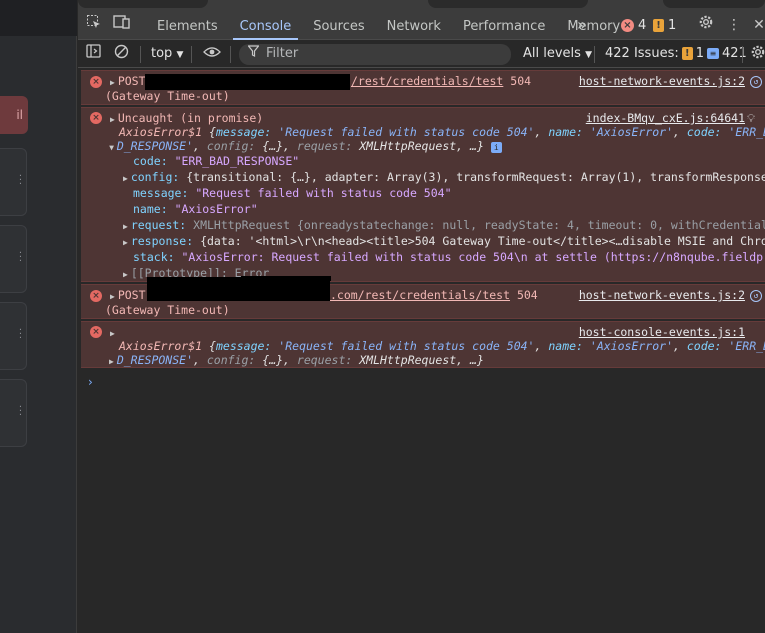 The image size is (765, 633). I want to click on issues-button: 422 Issues: ! 1 ≡ 421, so click(676, 53).